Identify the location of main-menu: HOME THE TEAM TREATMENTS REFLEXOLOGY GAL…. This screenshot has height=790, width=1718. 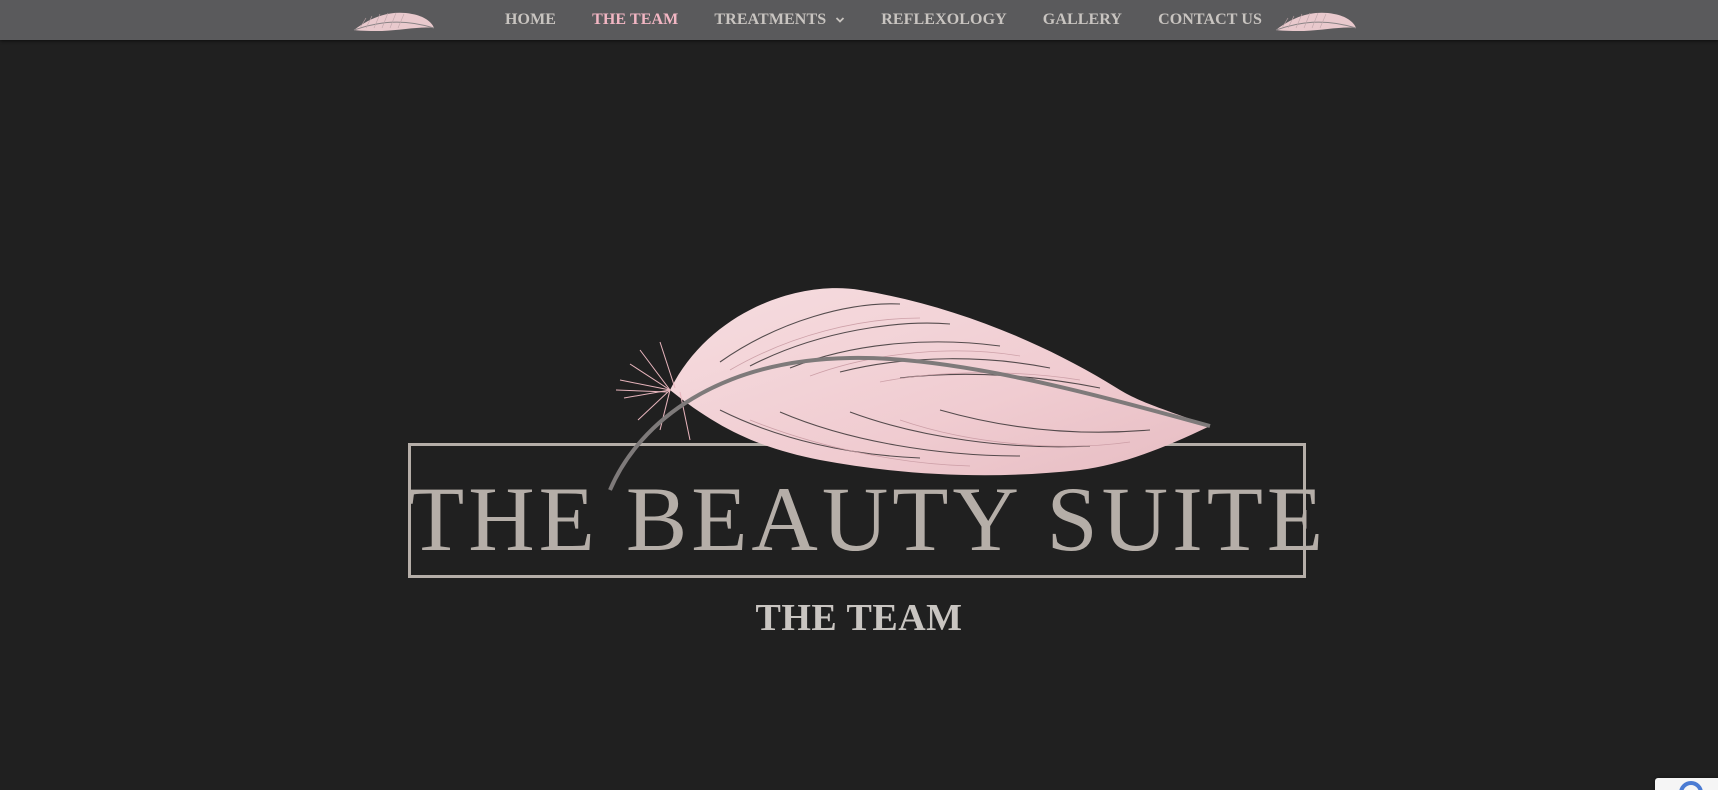
(901, 20).